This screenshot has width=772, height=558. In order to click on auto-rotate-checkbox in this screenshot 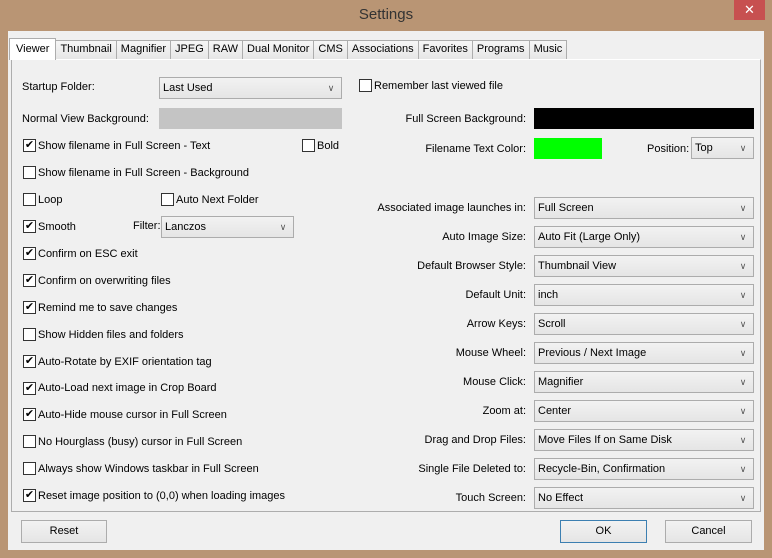, I will do `click(29, 361)`.